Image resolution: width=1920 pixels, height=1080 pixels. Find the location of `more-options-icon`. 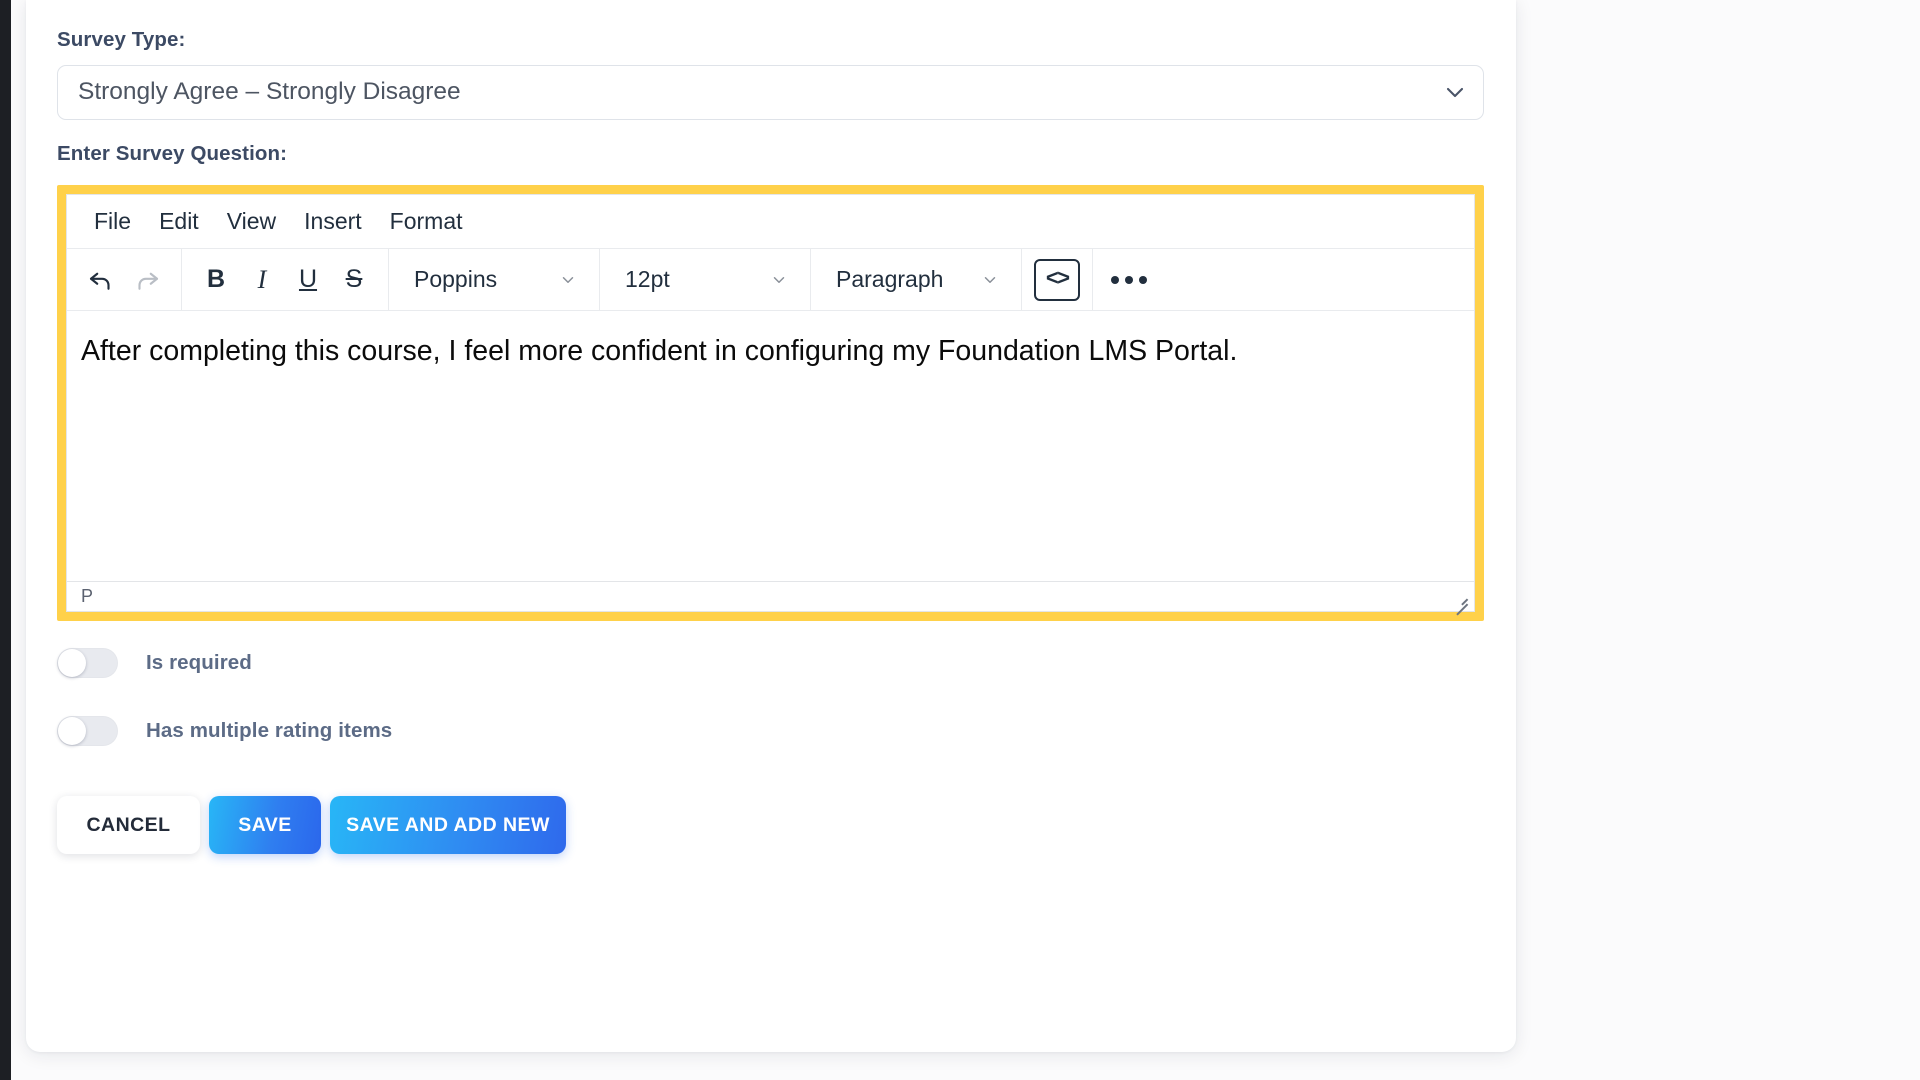

more-options-icon is located at coordinates (1129, 280).